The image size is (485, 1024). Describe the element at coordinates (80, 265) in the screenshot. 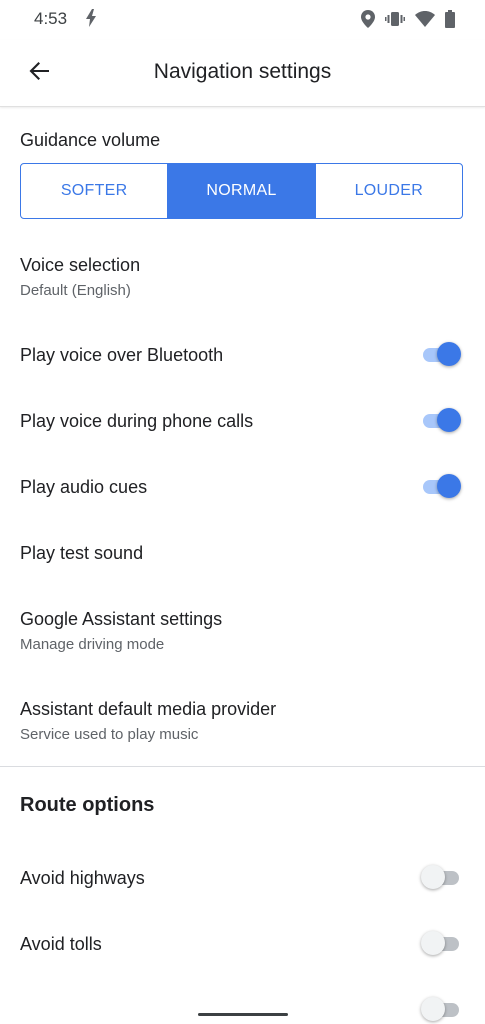

I see `voice-selection-title: Voice selection` at that location.